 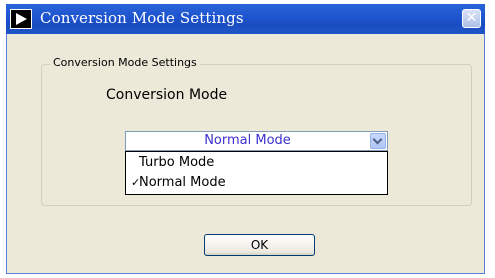 What do you see at coordinates (21, 19) in the screenshot?
I see `play-arrow-icon` at bounding box center [21, 19].